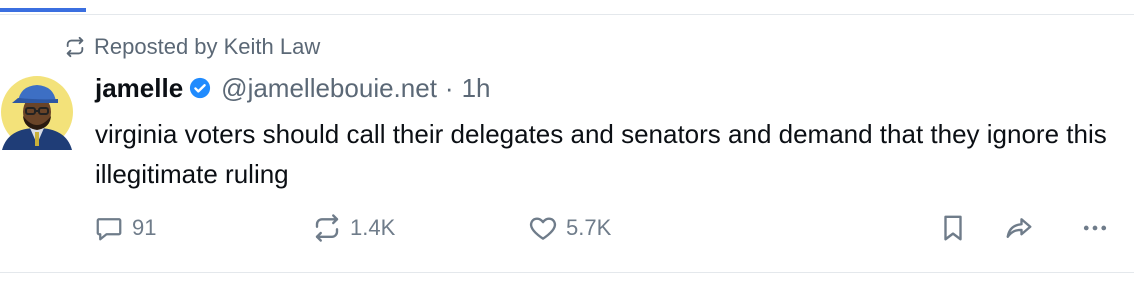 The height and width of the screenshot is (292, 1134). Describe the element at coordinates (207, 46) in the screenshot. I see `reposted-by-label: Reposted by Keith Law` at that location.